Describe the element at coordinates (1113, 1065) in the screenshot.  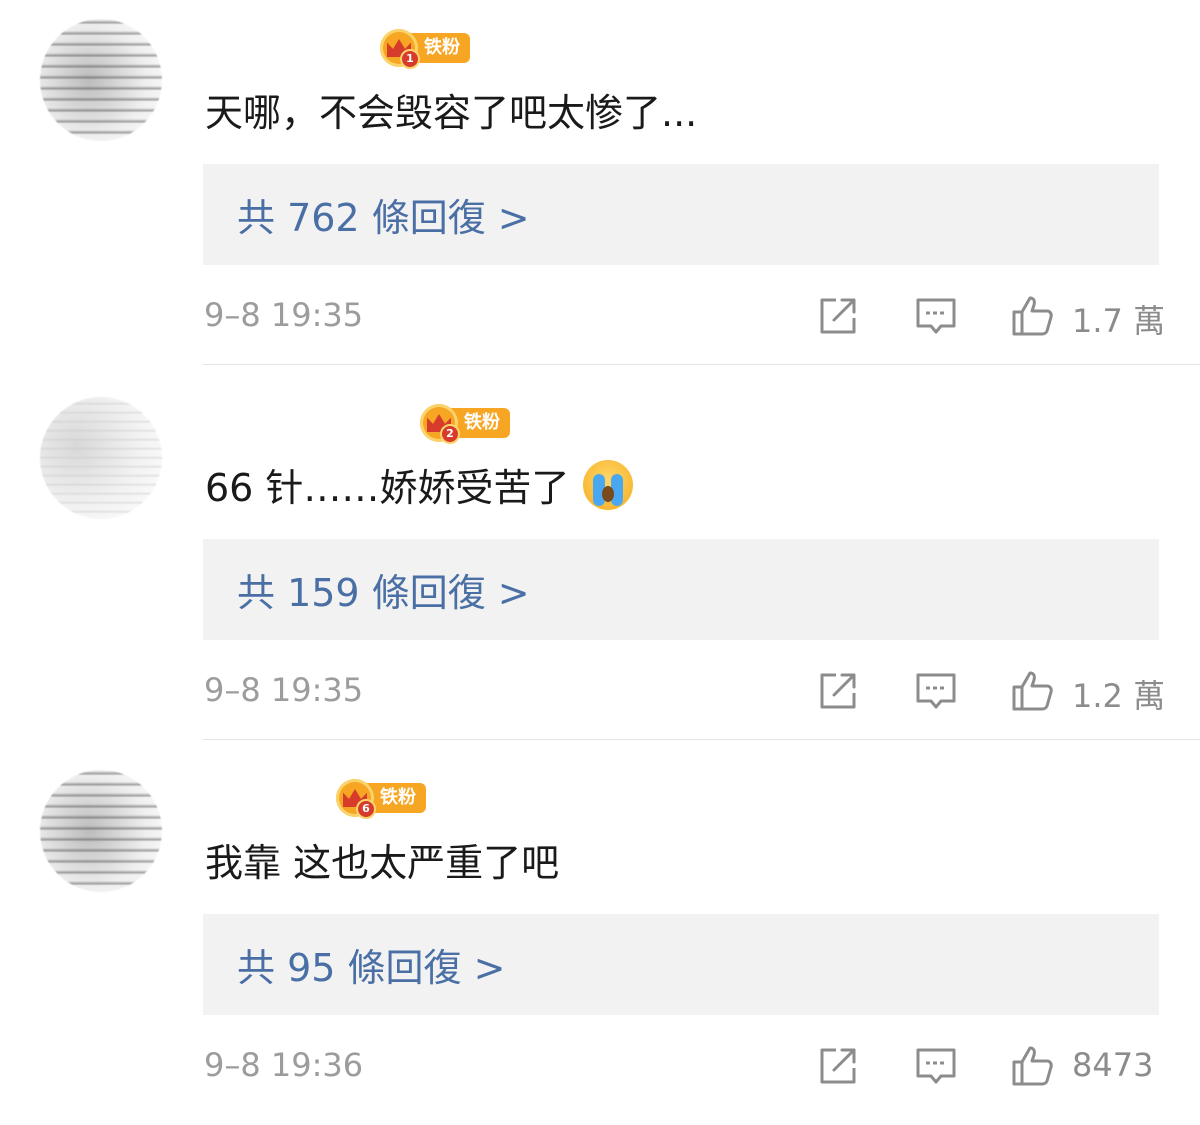
I see `like-count: 8473` at that location.